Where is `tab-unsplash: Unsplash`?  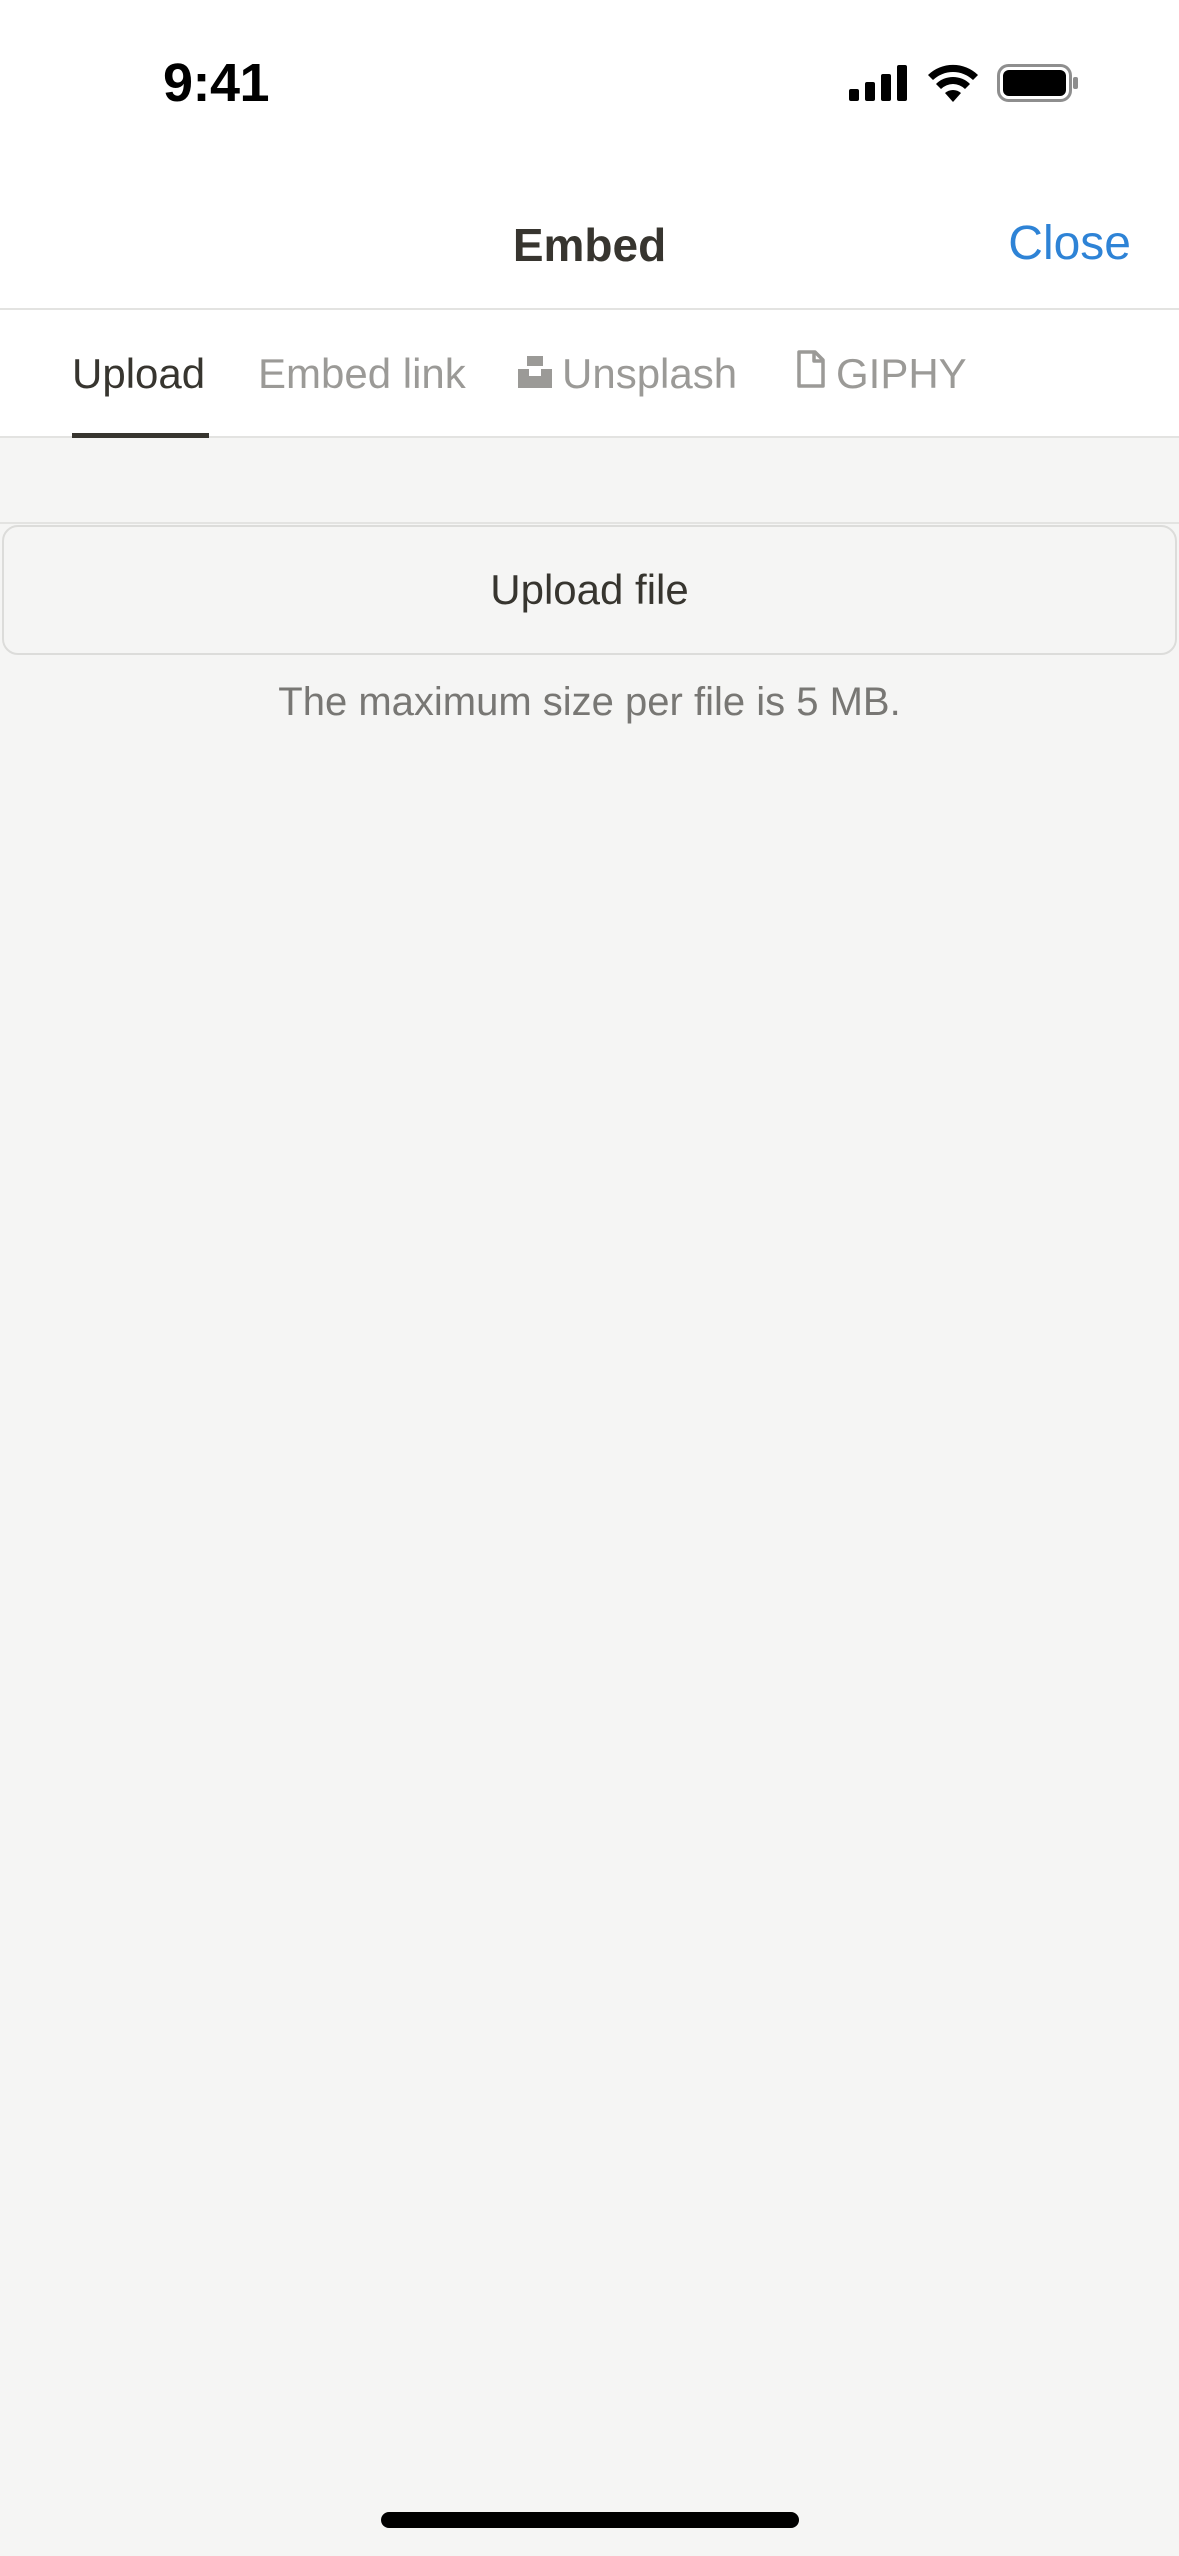
tab-unsplash: Unsplash is located at coordinates (627, 374).